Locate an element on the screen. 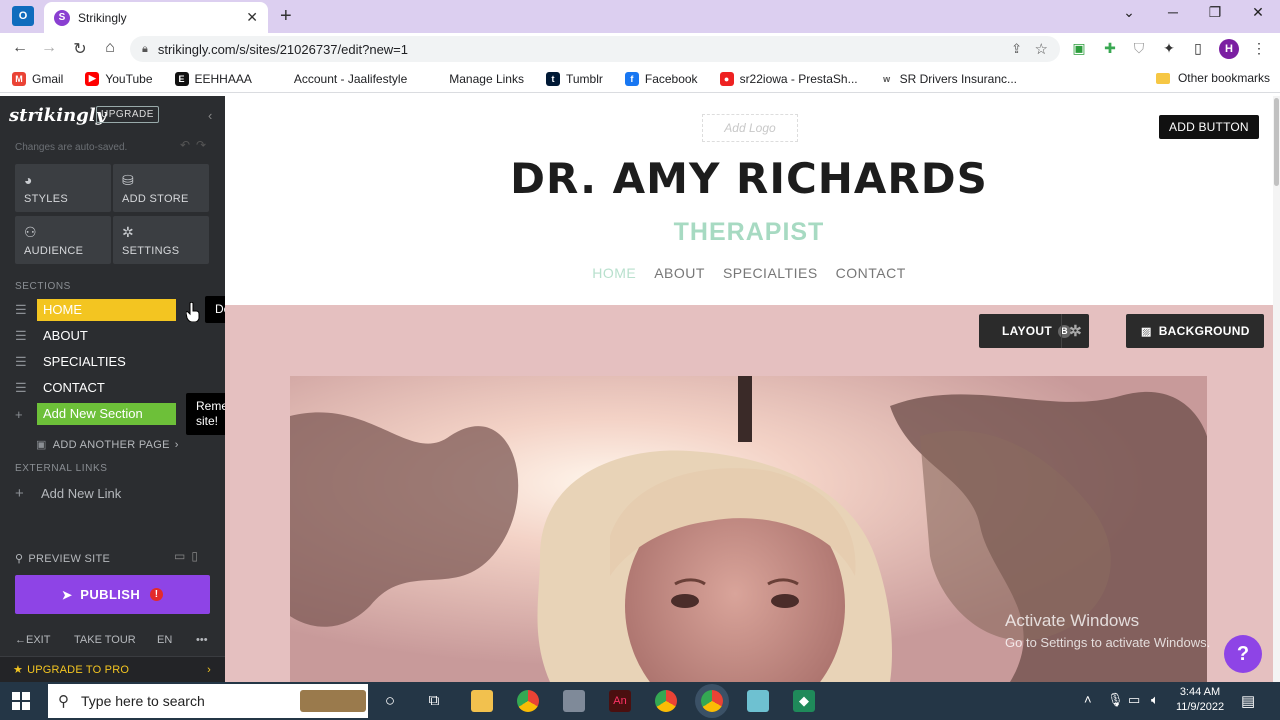 The height and width of the screenshot is (720, 1280). tab-search-chevron-icon: ⌄ is located at coordinates (1129, 12).